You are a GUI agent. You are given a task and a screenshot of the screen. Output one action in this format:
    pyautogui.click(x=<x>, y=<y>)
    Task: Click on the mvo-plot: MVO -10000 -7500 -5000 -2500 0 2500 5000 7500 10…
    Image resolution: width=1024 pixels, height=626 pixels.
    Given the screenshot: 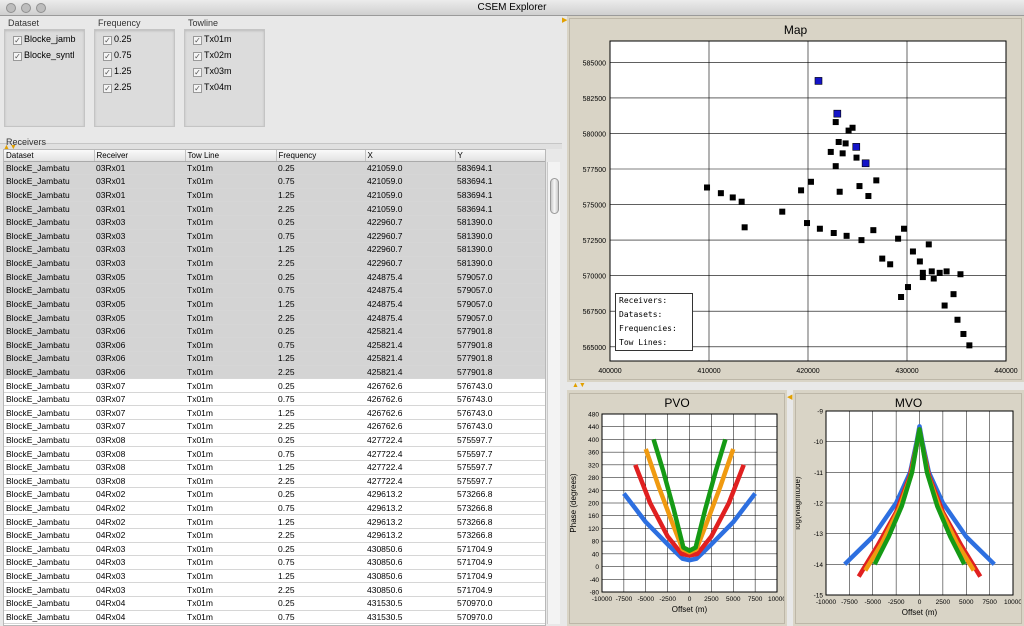 What is the action you would take?
    pyautogui.click(x=908, y=508)
    